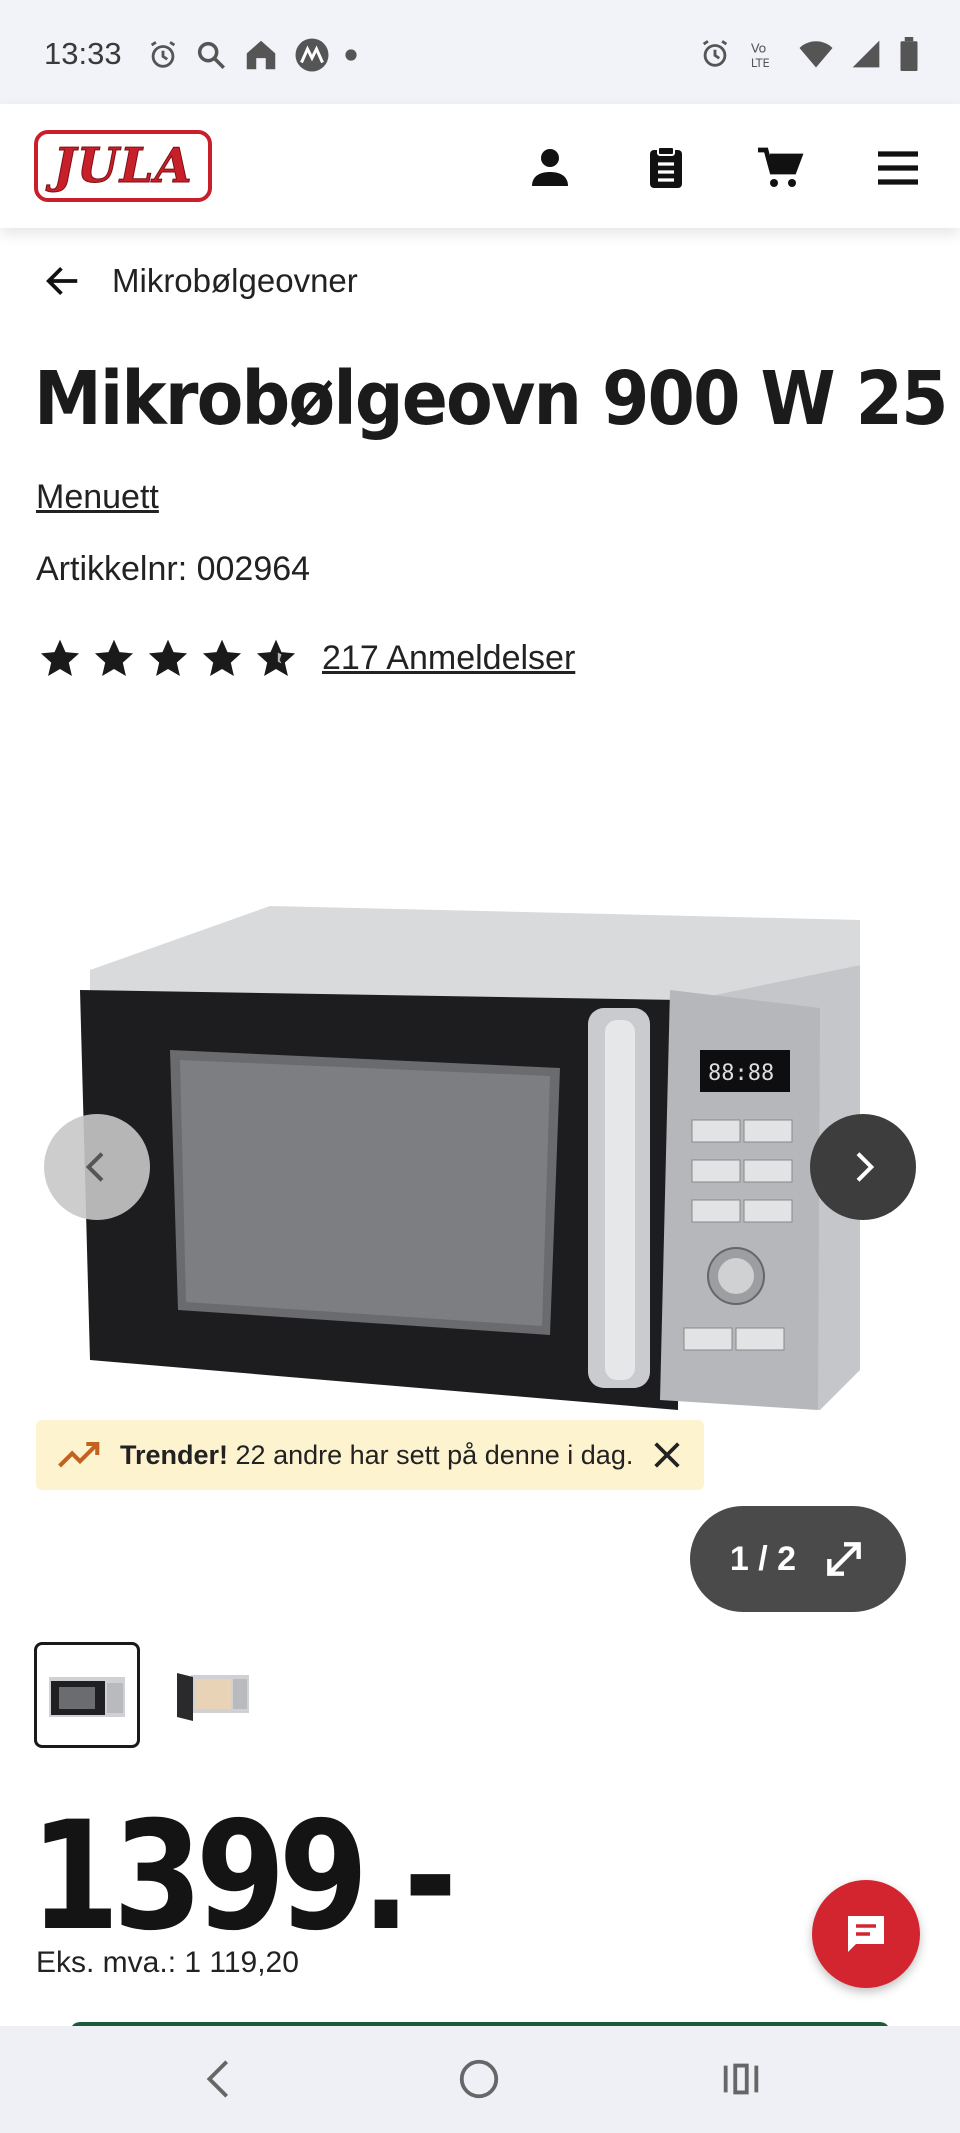 This screenshot has height=2133, width=960. Describe the element at coordinates (243, 1877) in the screenshot. I see `price: 1399.-` at that location.